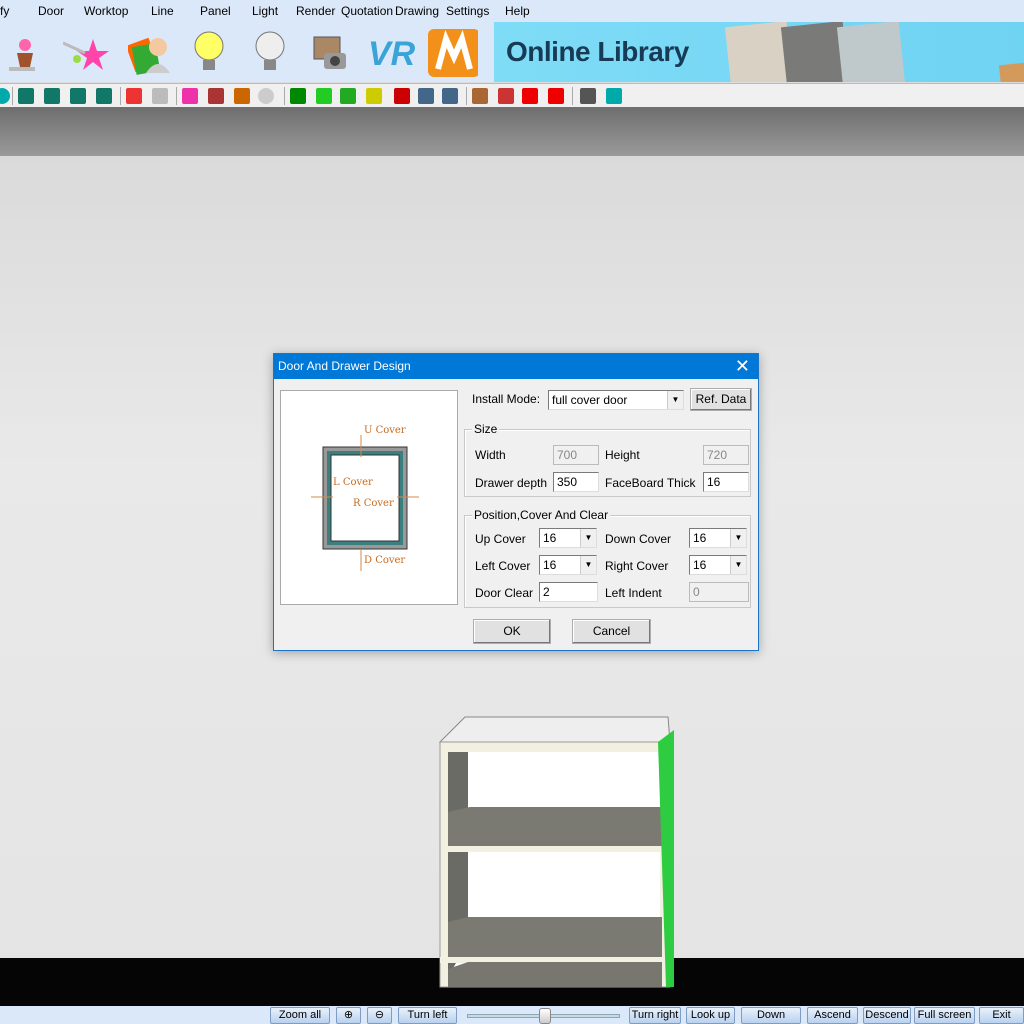 The image size is (1024, 1024). What do you see at coordinates (151, 53) in the screenshot?
I see `user-cards-icon` at bounding box center [151, 53].